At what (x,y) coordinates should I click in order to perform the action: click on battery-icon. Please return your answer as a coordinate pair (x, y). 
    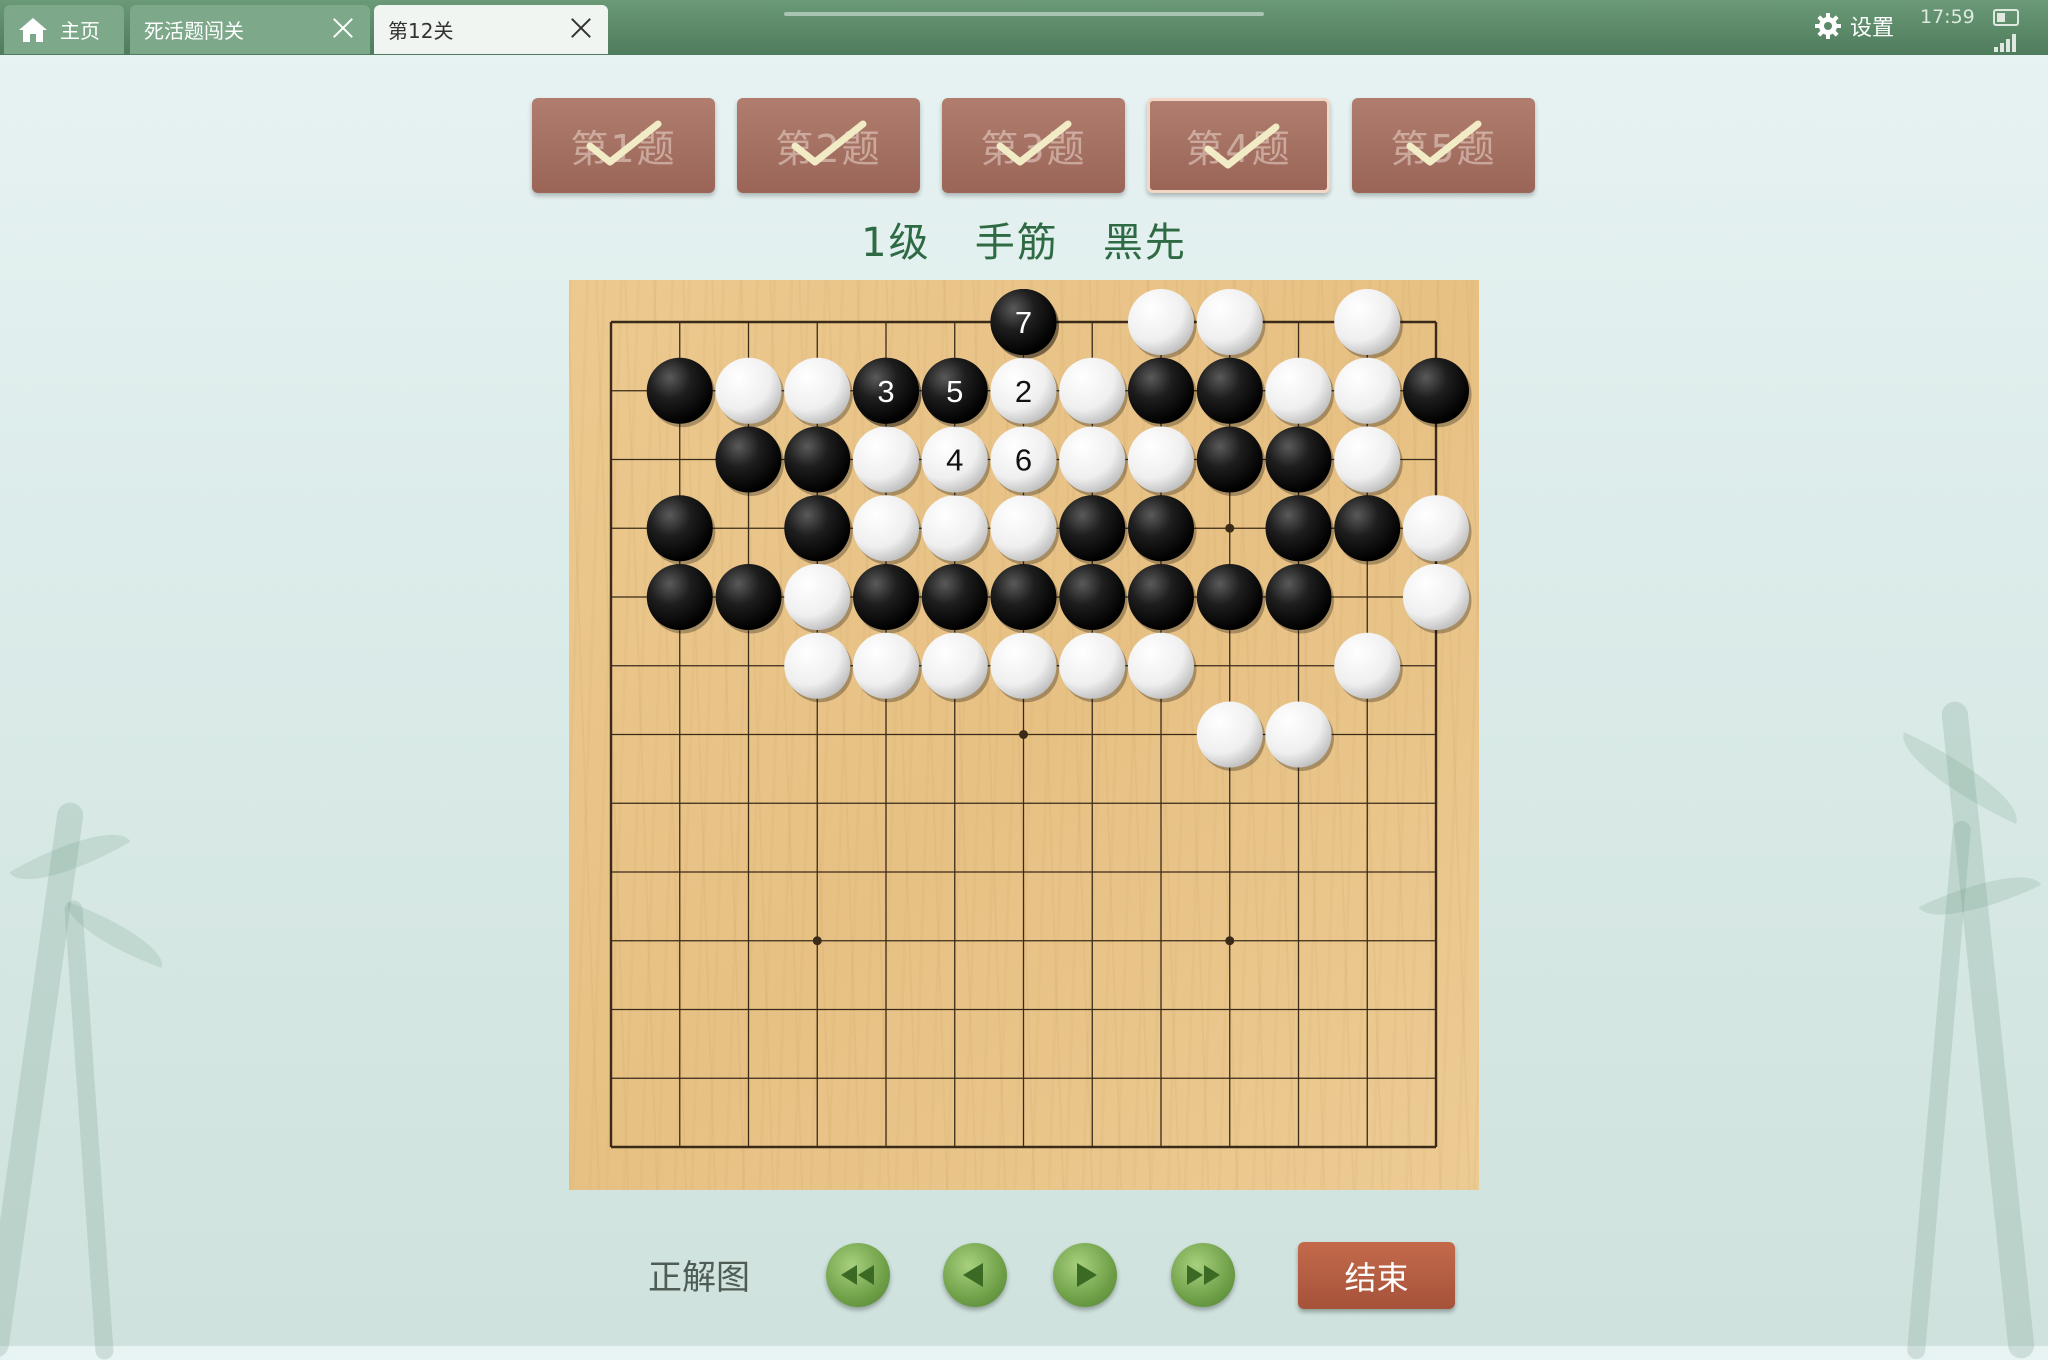
    Looking at the image, I should click on (2006, 17).